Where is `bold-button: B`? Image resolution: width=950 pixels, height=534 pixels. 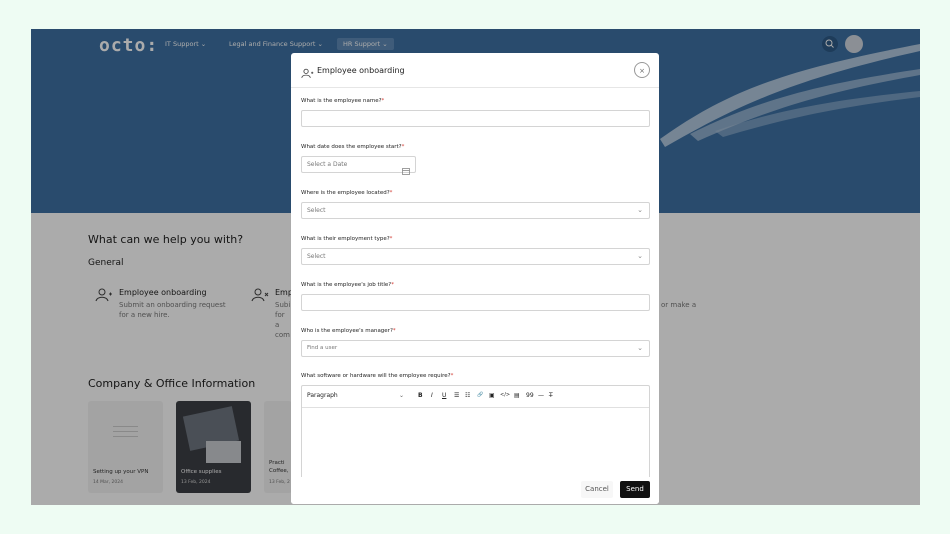
bold-button: B is located at coordinates (420, 395).